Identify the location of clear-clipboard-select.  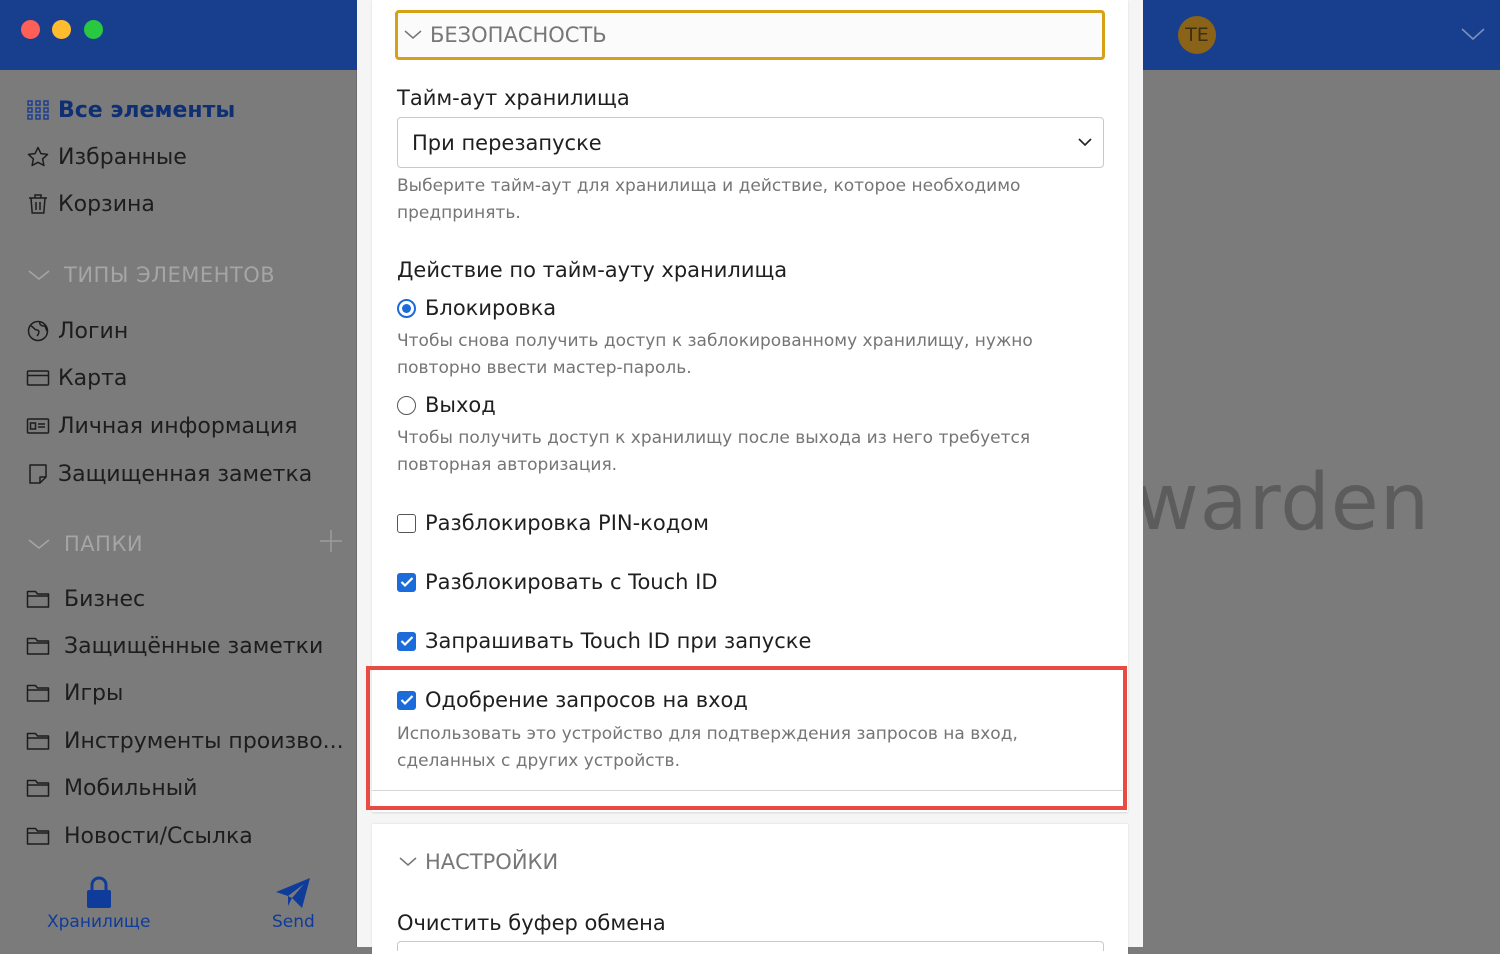
(750, 946).